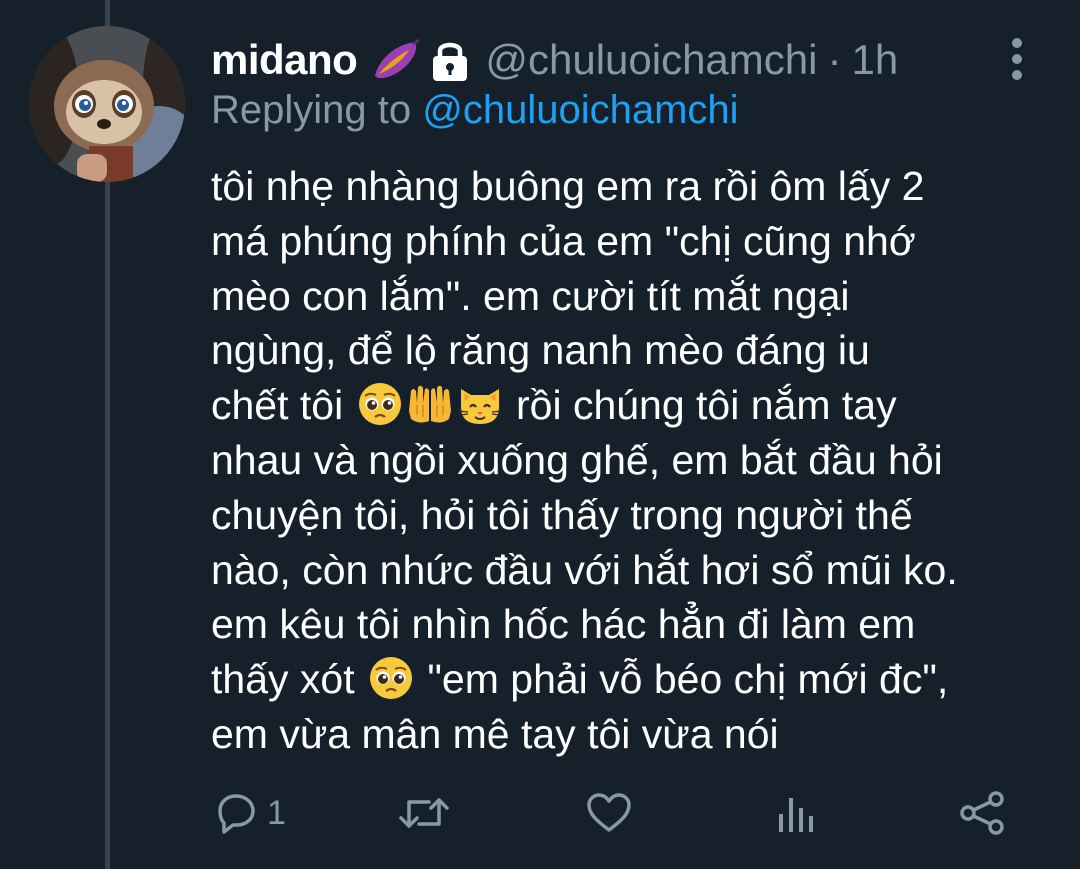  What do you see at coordinates (580, 110) in the screenshot?
I see `replying-to-handle: @chuluoichamchi` at bounding box center [580, 110].